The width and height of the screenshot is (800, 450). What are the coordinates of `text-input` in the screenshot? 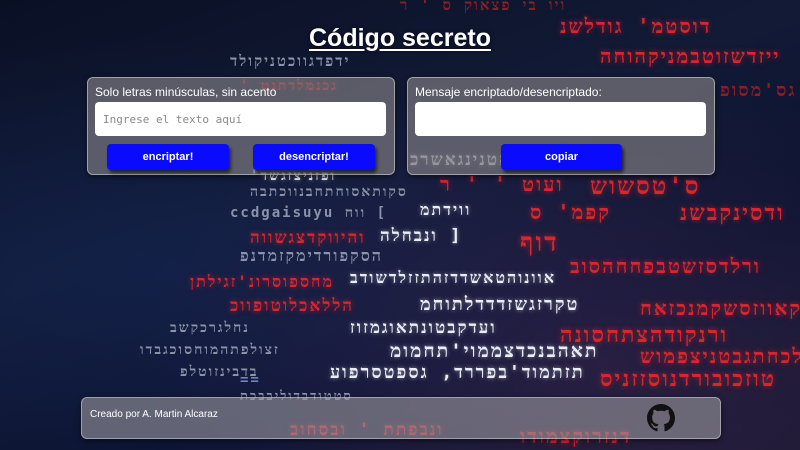 It's located at (240, 119).